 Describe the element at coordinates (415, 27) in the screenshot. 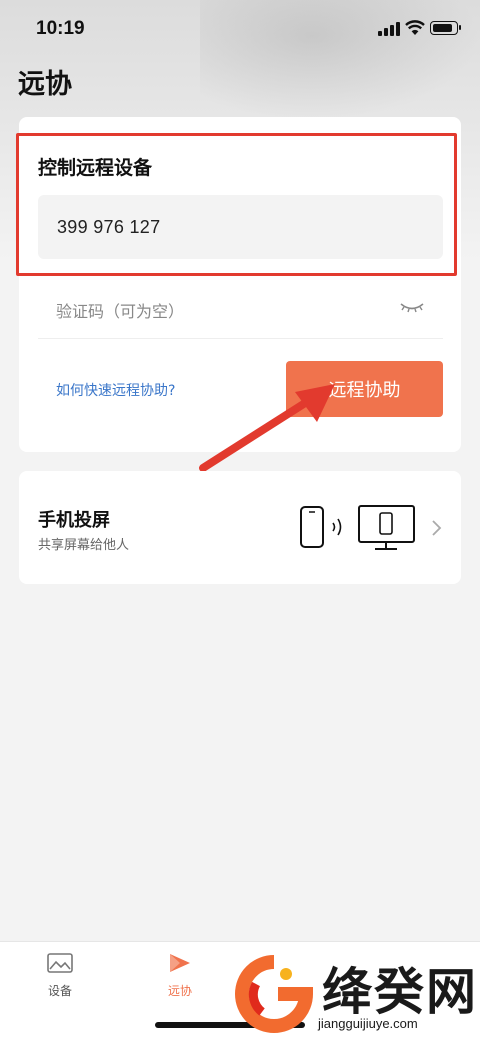

I see `wifi-icon` at that location.